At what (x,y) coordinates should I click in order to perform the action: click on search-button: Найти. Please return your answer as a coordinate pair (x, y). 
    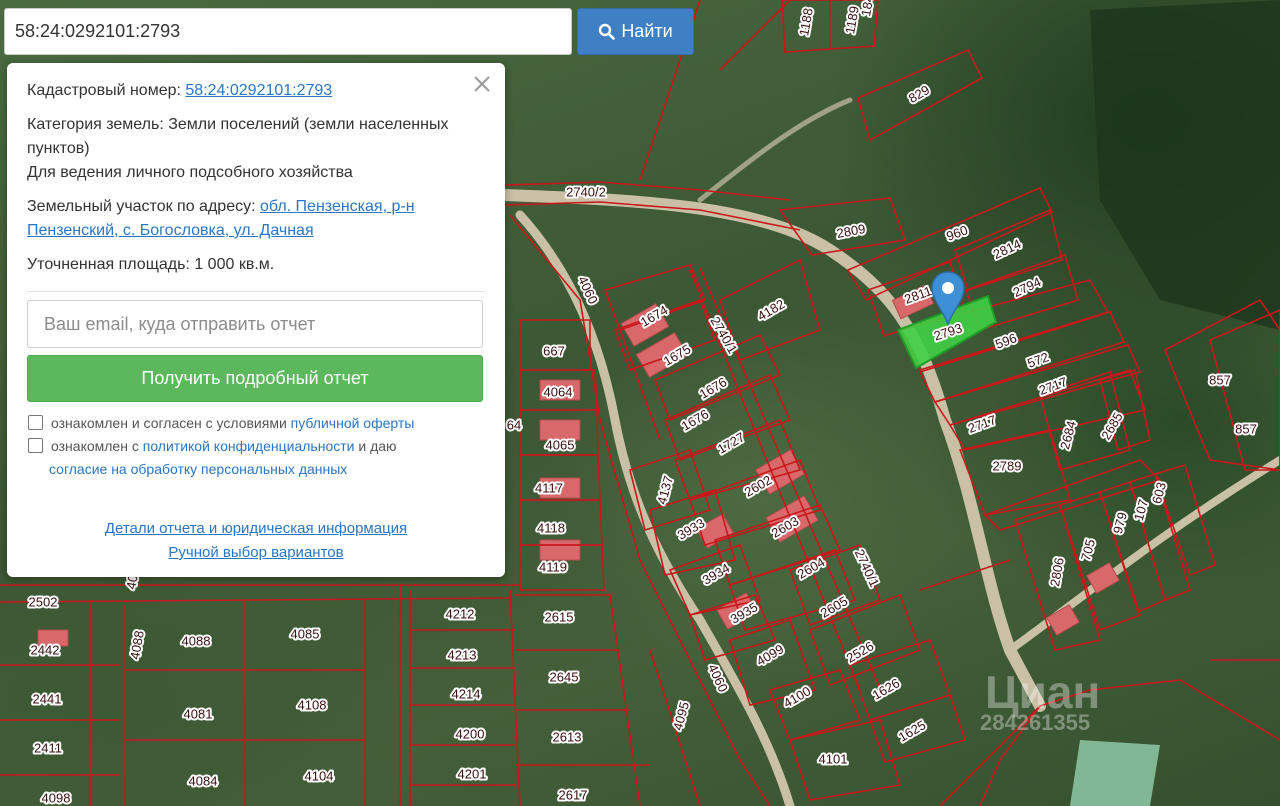
    Looking at the image, I should click on (635, 31).